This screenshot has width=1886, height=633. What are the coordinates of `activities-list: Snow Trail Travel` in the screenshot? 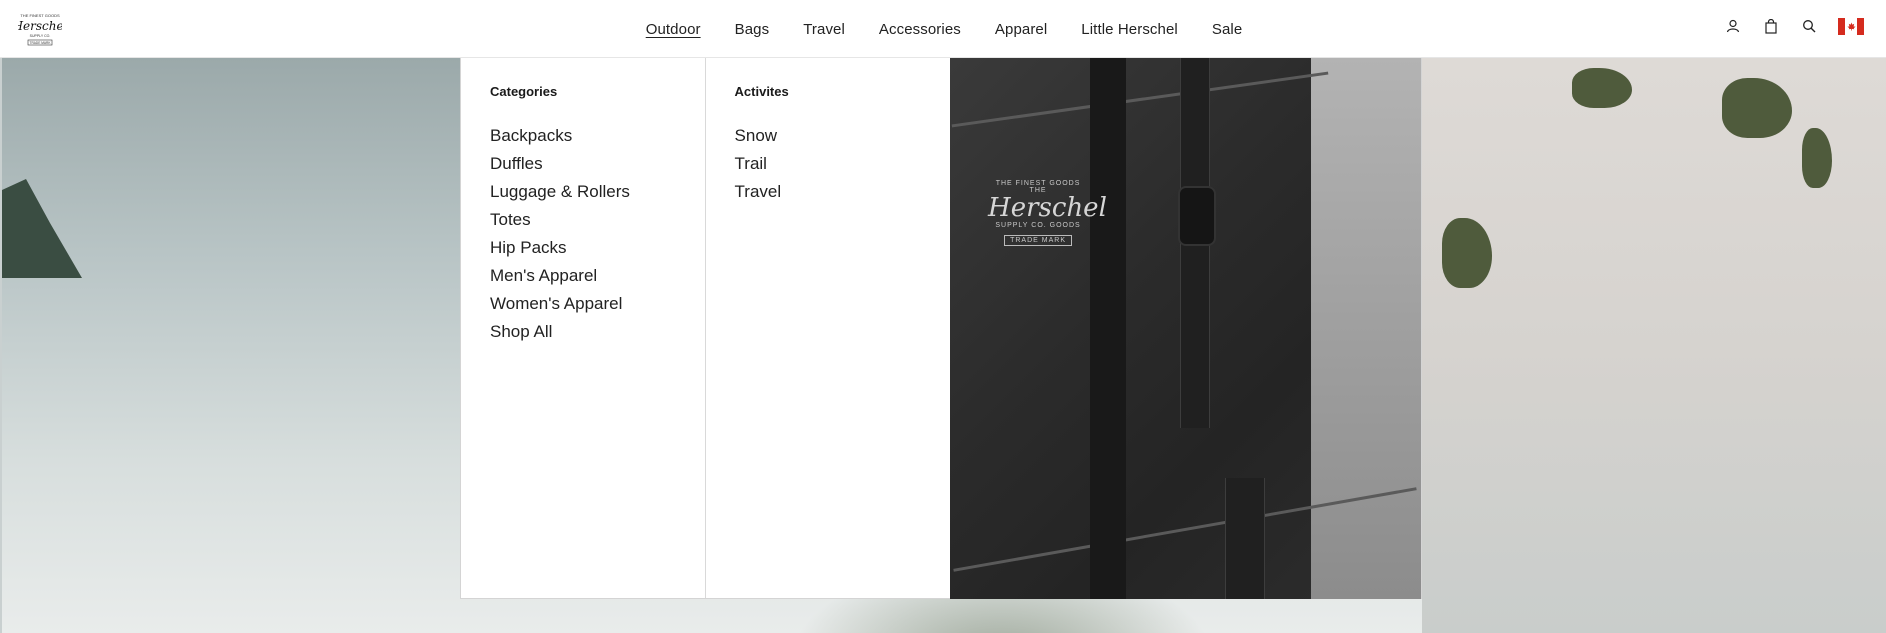 It's located at (843, 164).